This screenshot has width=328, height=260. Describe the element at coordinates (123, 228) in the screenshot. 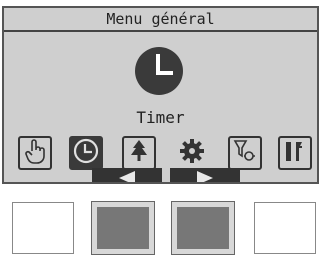

I see `function-button-f2` at that location.